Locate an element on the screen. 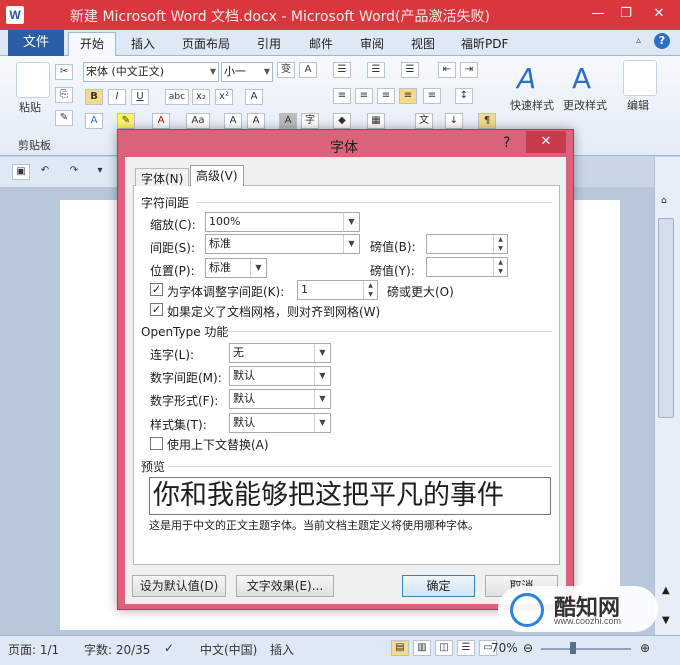 This screenshot has width=680, height=665. zoom-slider-thumb is located at coordinates (573, 648).